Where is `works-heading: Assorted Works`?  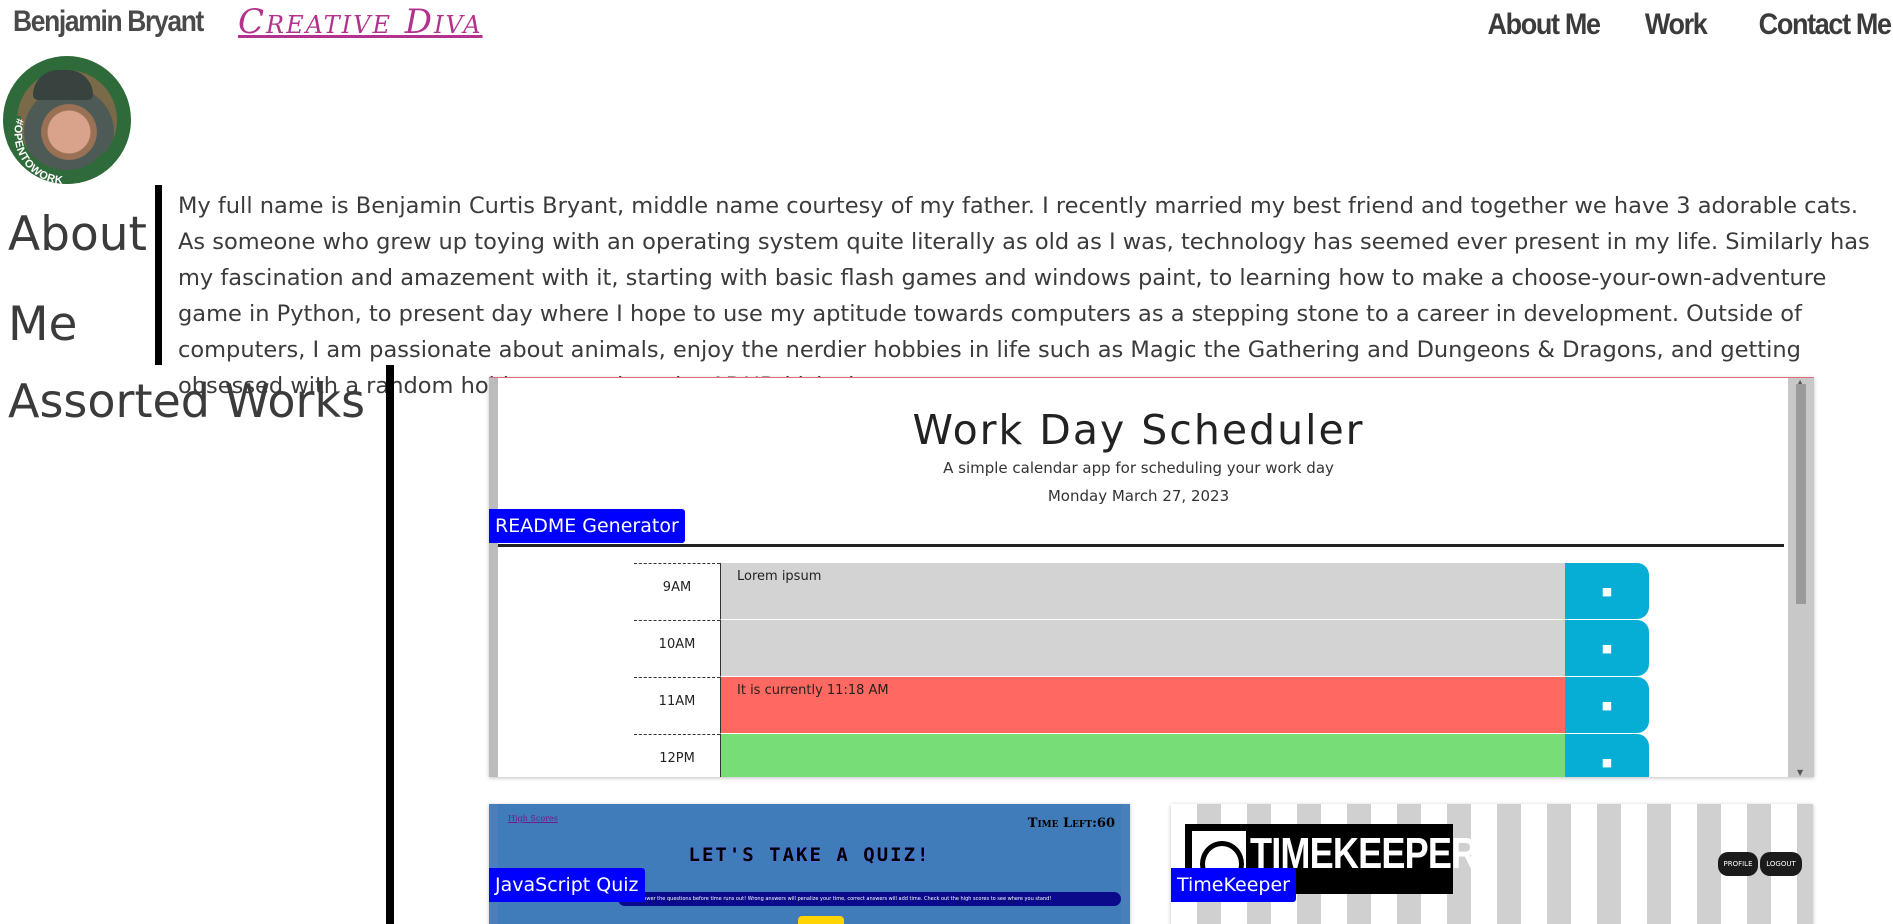
works-heading: Assorted Works is located at coordinates (187, 401).